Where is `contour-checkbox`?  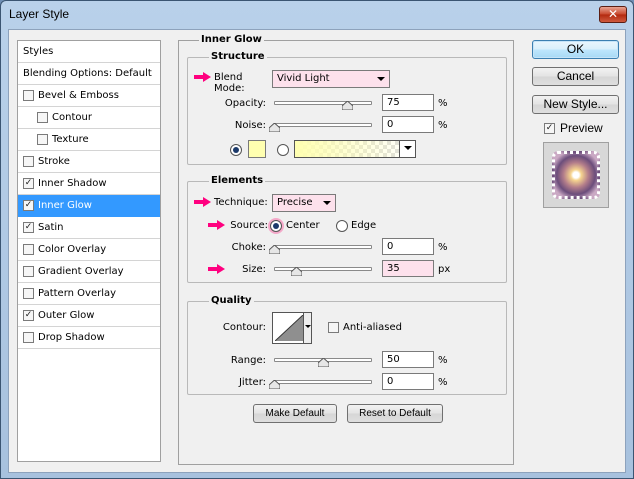
contour-checkbox is located at coordinates (42, 117).